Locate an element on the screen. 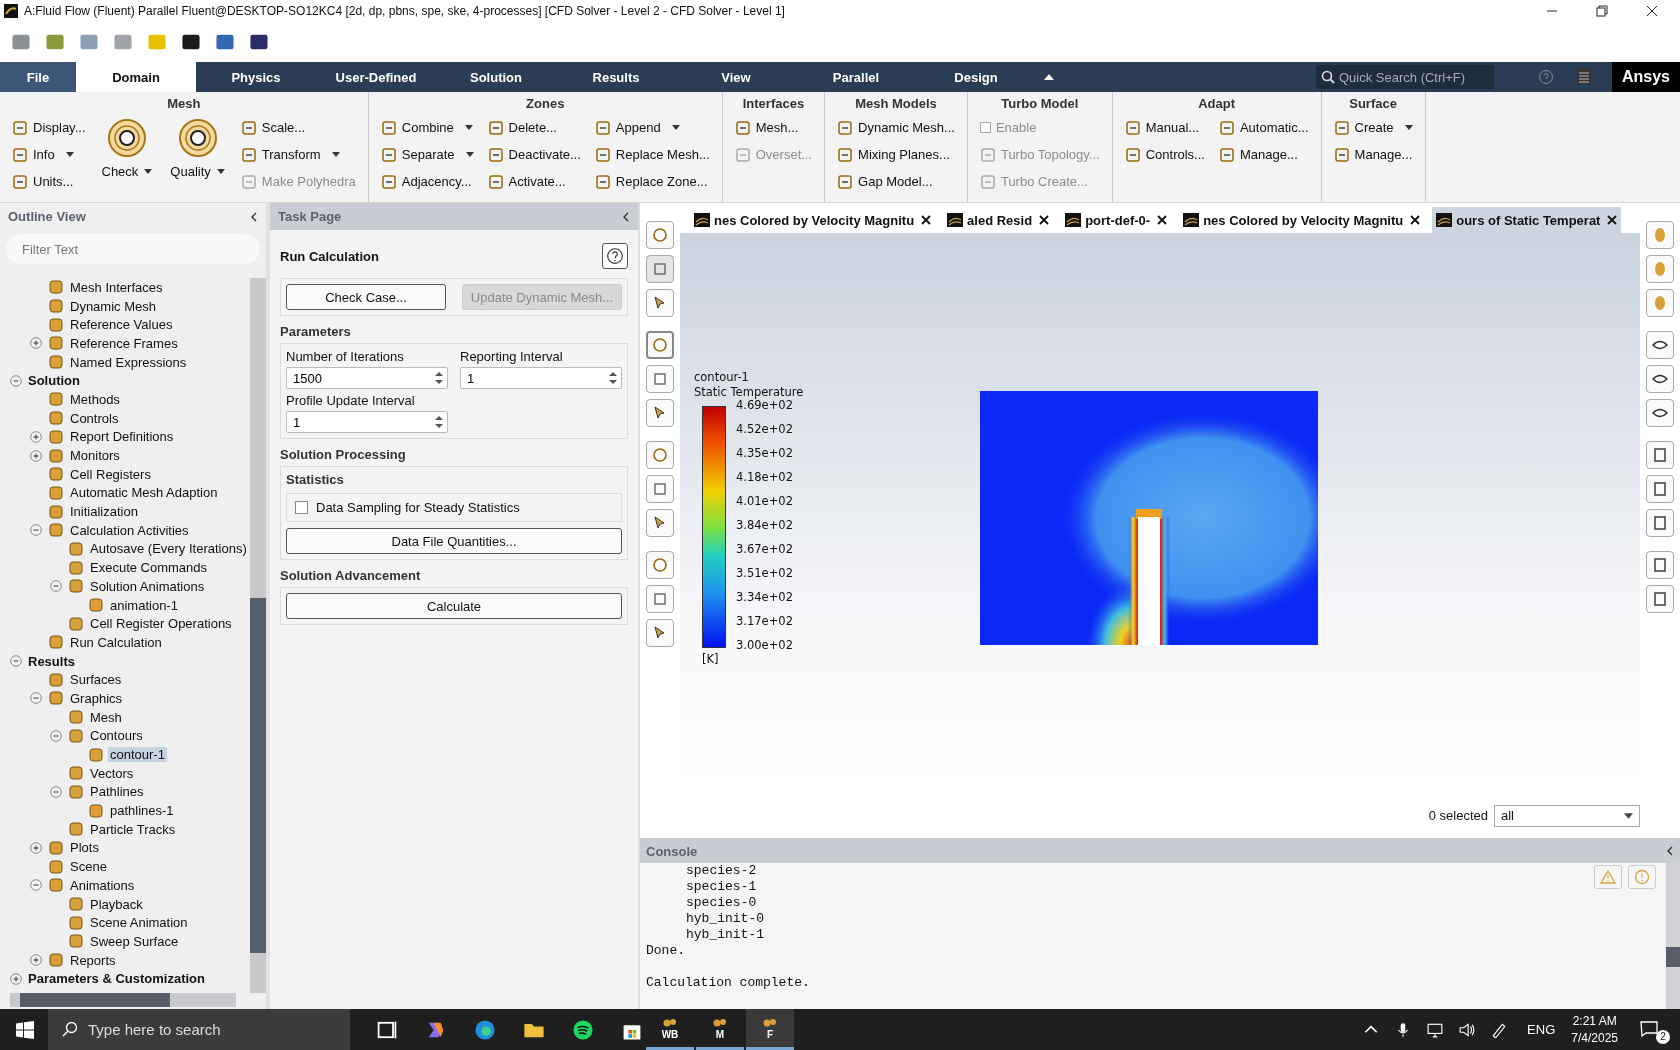  tree-item: Cell Register Operations is located at coordinates (161, 624).